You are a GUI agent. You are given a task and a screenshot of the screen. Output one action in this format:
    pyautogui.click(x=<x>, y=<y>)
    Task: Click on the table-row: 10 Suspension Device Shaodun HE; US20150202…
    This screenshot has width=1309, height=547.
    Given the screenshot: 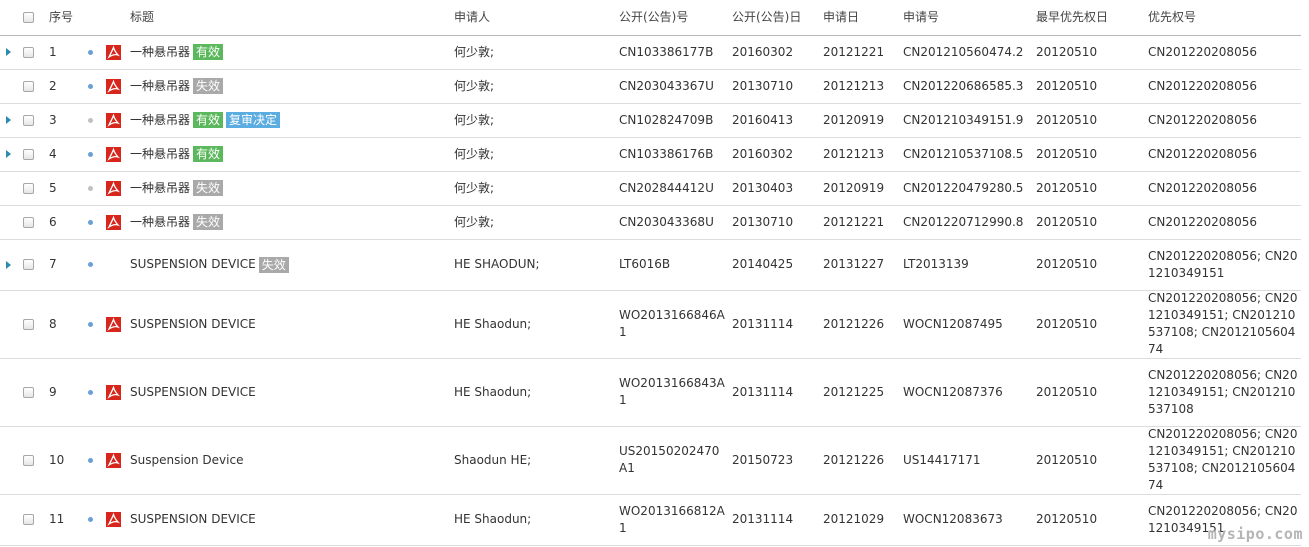 What is the action you would take?
    pyautogui.click(x=650, y=460)
    